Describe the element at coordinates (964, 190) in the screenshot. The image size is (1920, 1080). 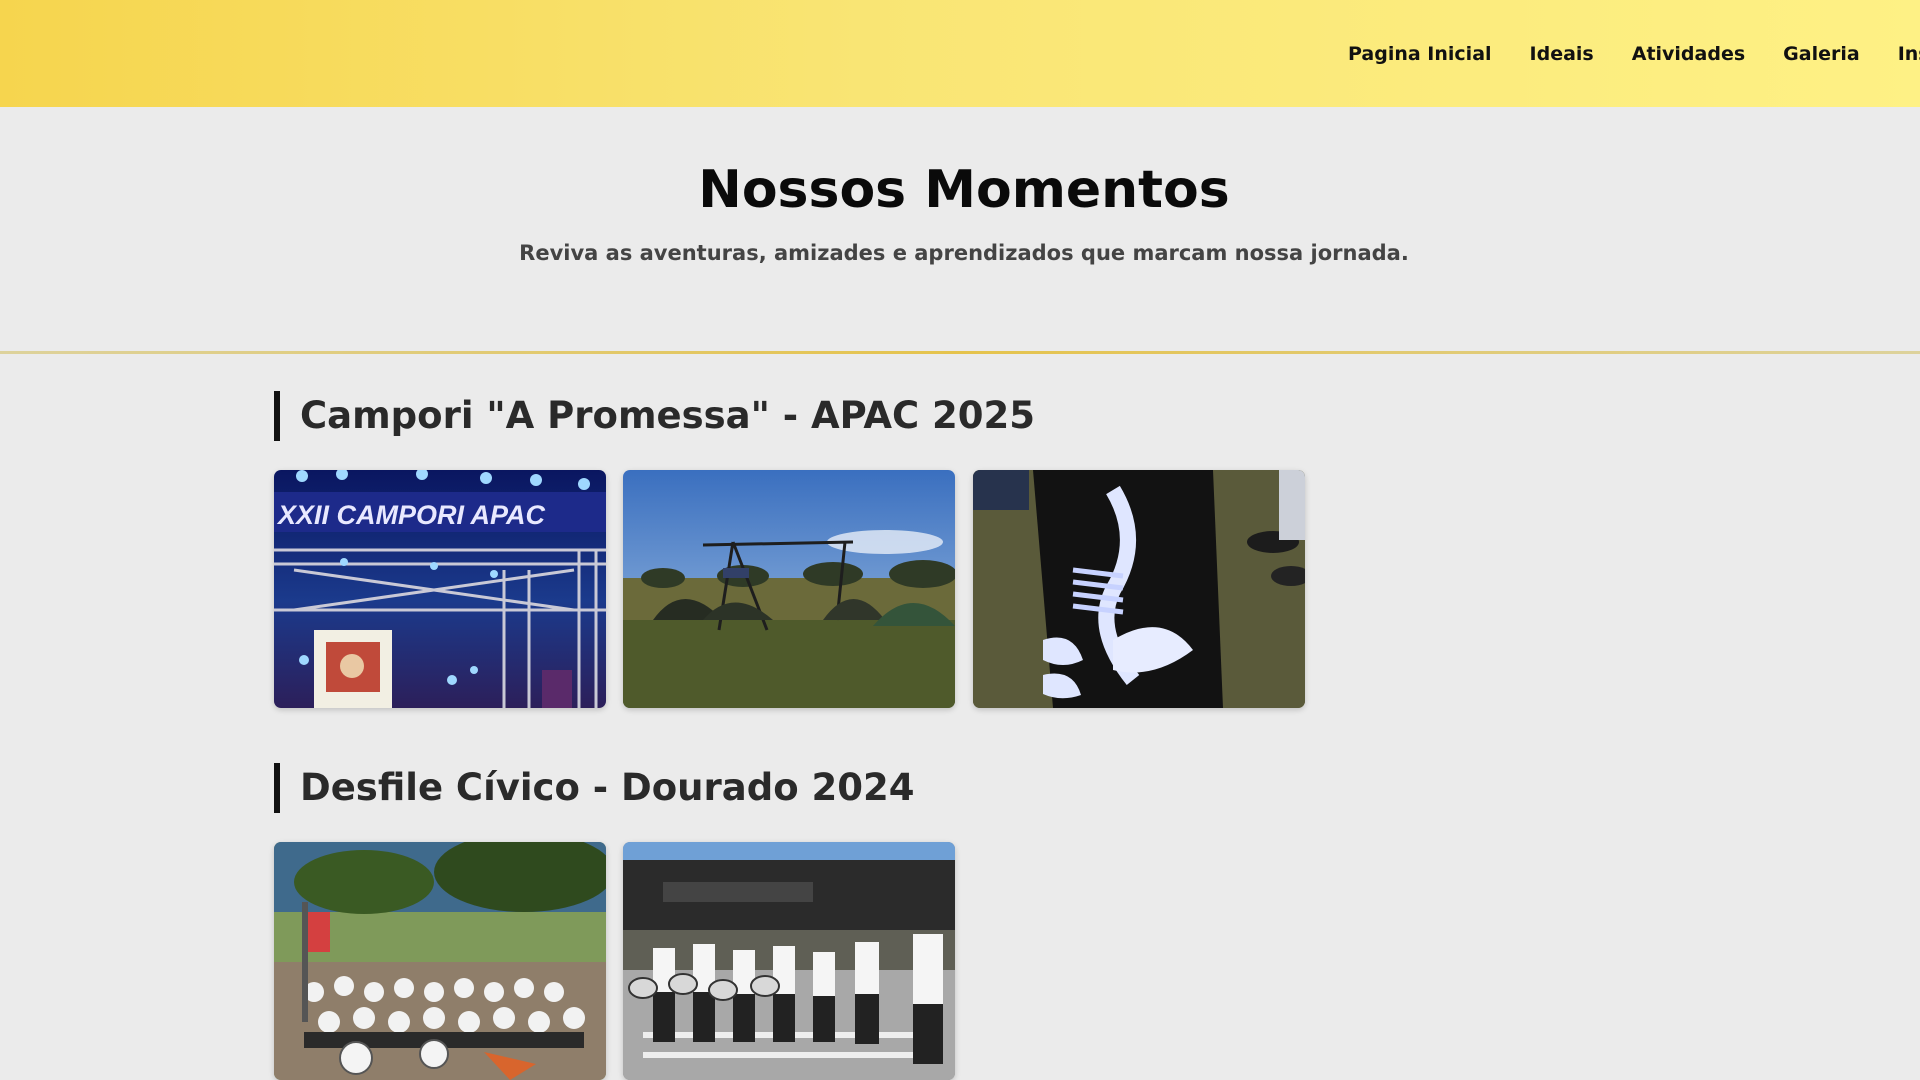
I see `page-title: Nossos Momentos` at that location.